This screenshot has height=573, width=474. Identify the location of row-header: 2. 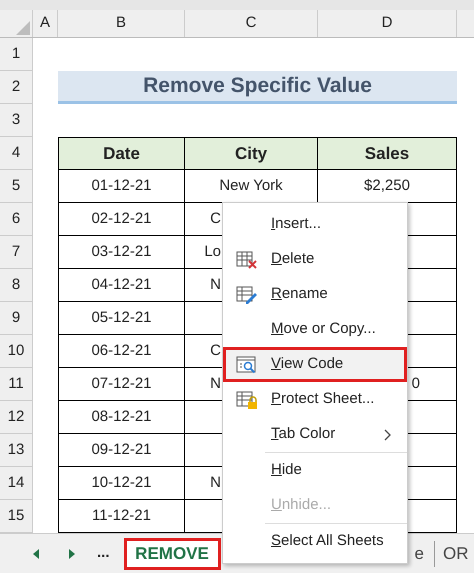
(16, 87).